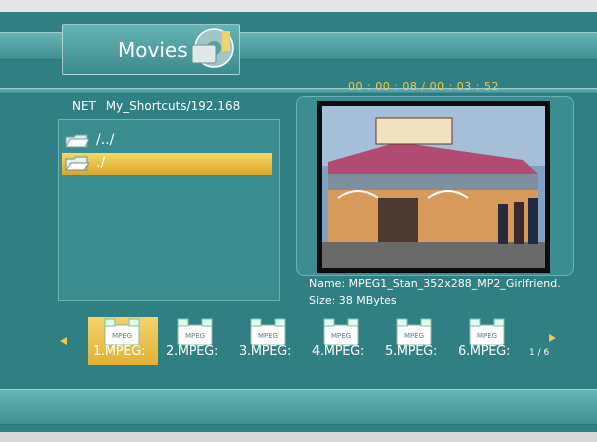  I want to click on film-reel-icon, so click(213, 50).